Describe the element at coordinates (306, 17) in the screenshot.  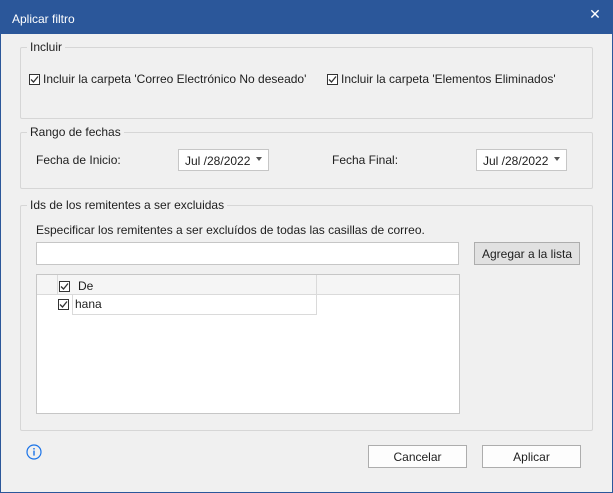
I see `title-bar: Aplicar filtro ✕` at that location.